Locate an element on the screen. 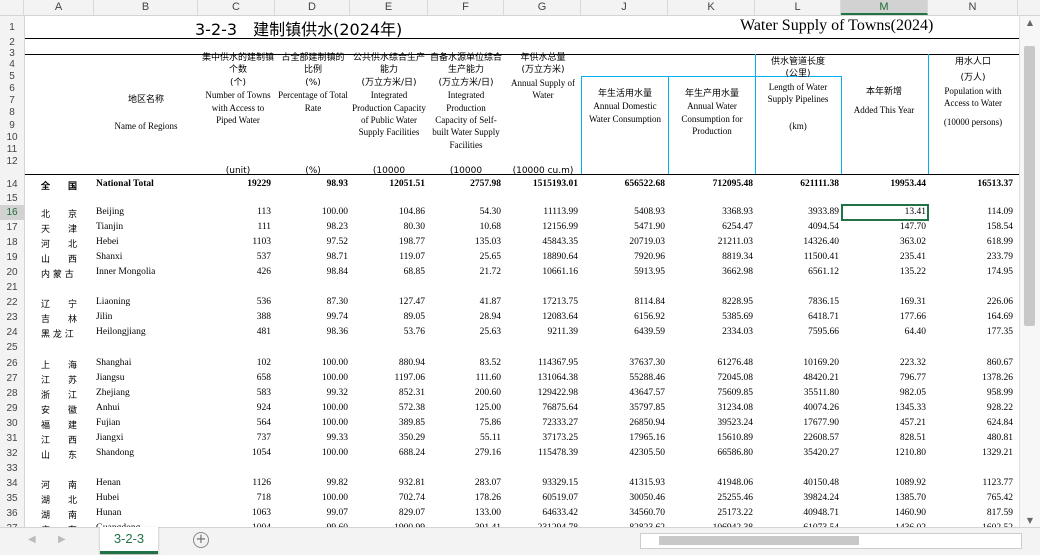  table-cell: 41315.93 is located at coordinates (625, 483).